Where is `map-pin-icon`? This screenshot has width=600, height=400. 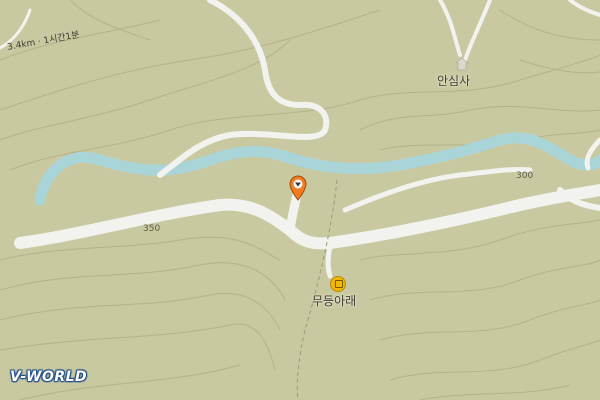 map-pin-icon is located at coordinates (298, 188).